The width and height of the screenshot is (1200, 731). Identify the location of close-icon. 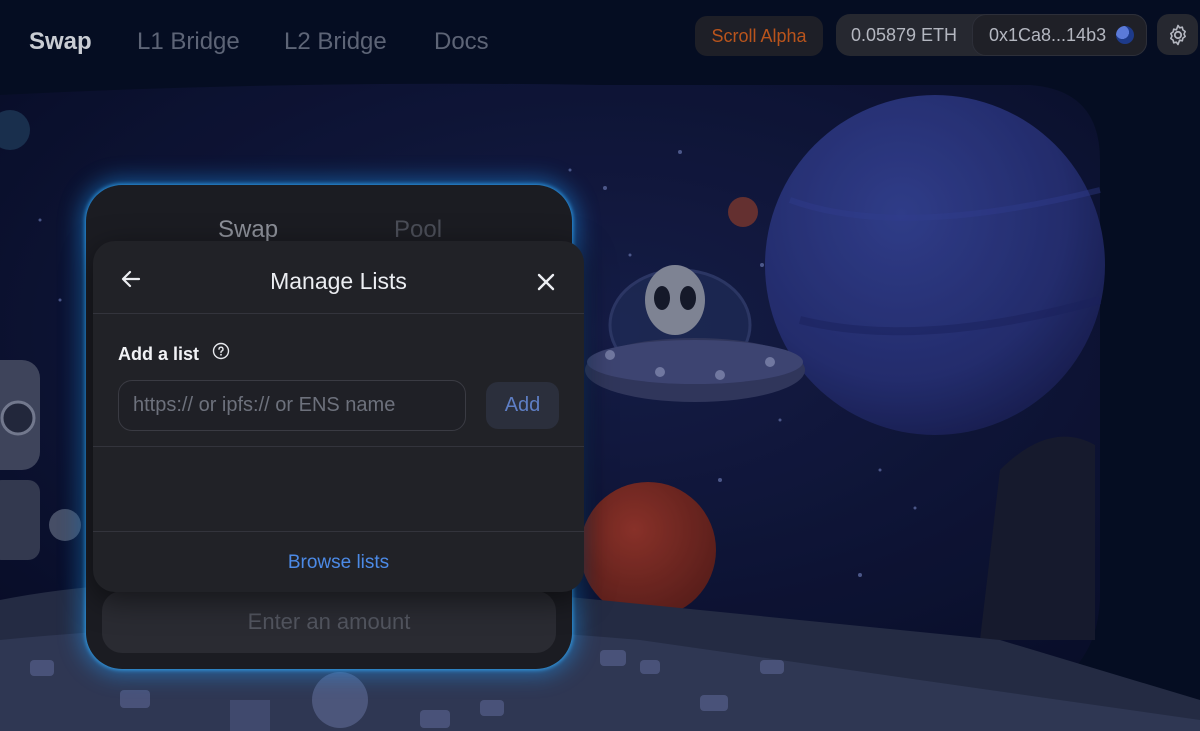
(546, 282).